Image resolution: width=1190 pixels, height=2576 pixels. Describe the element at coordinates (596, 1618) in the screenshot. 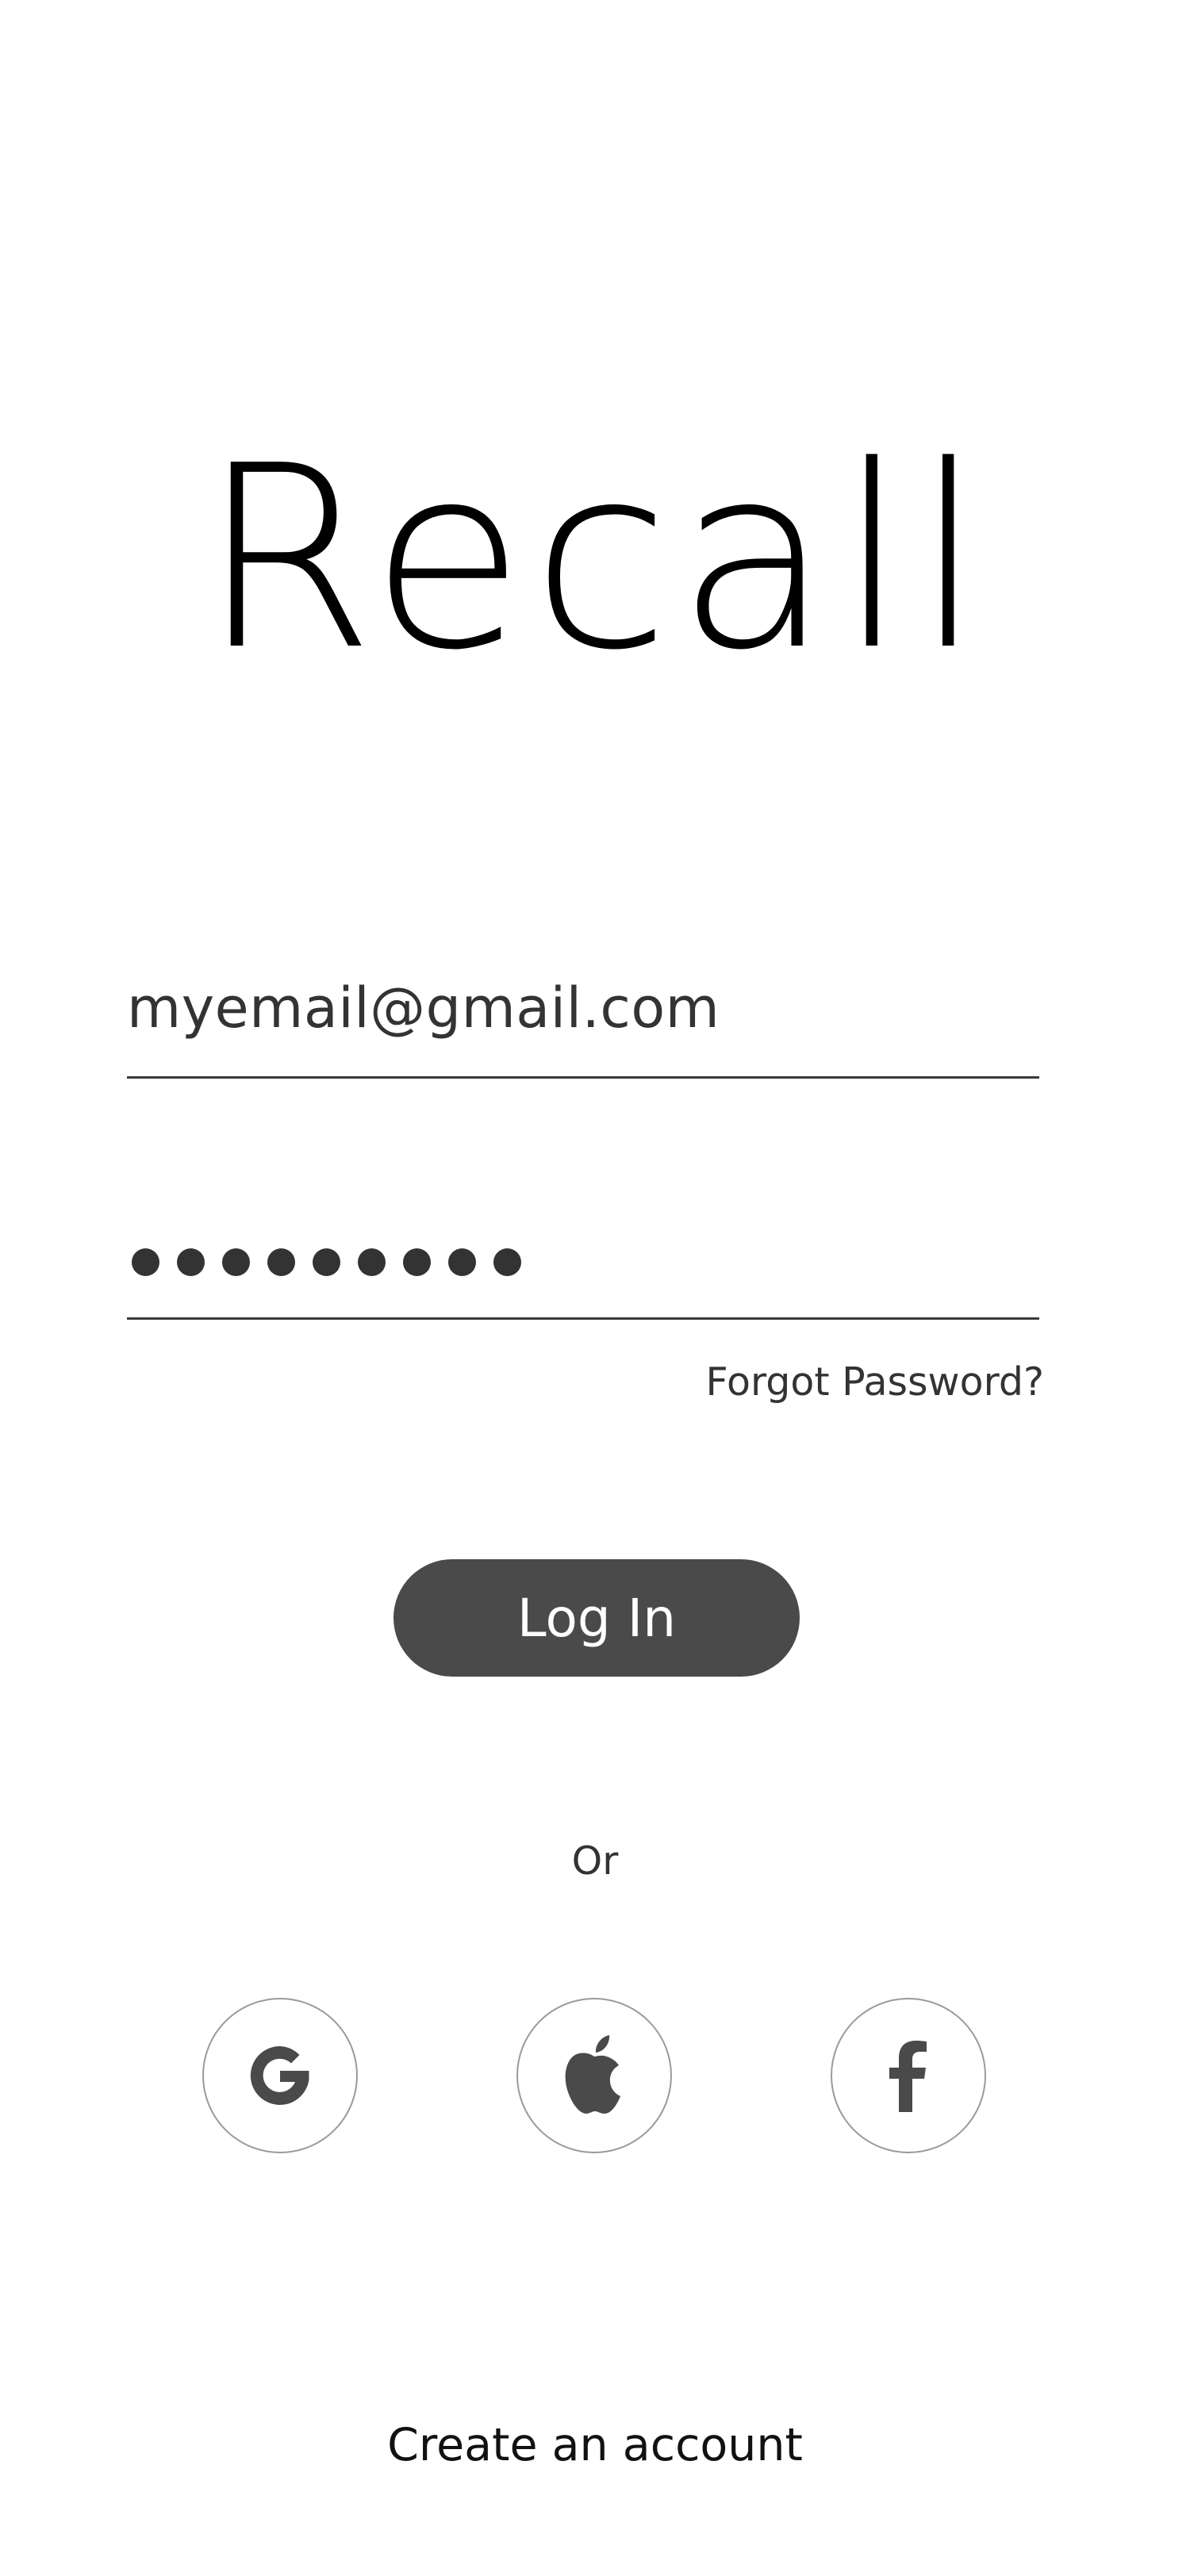

I see `login-button: Log In` at that location.